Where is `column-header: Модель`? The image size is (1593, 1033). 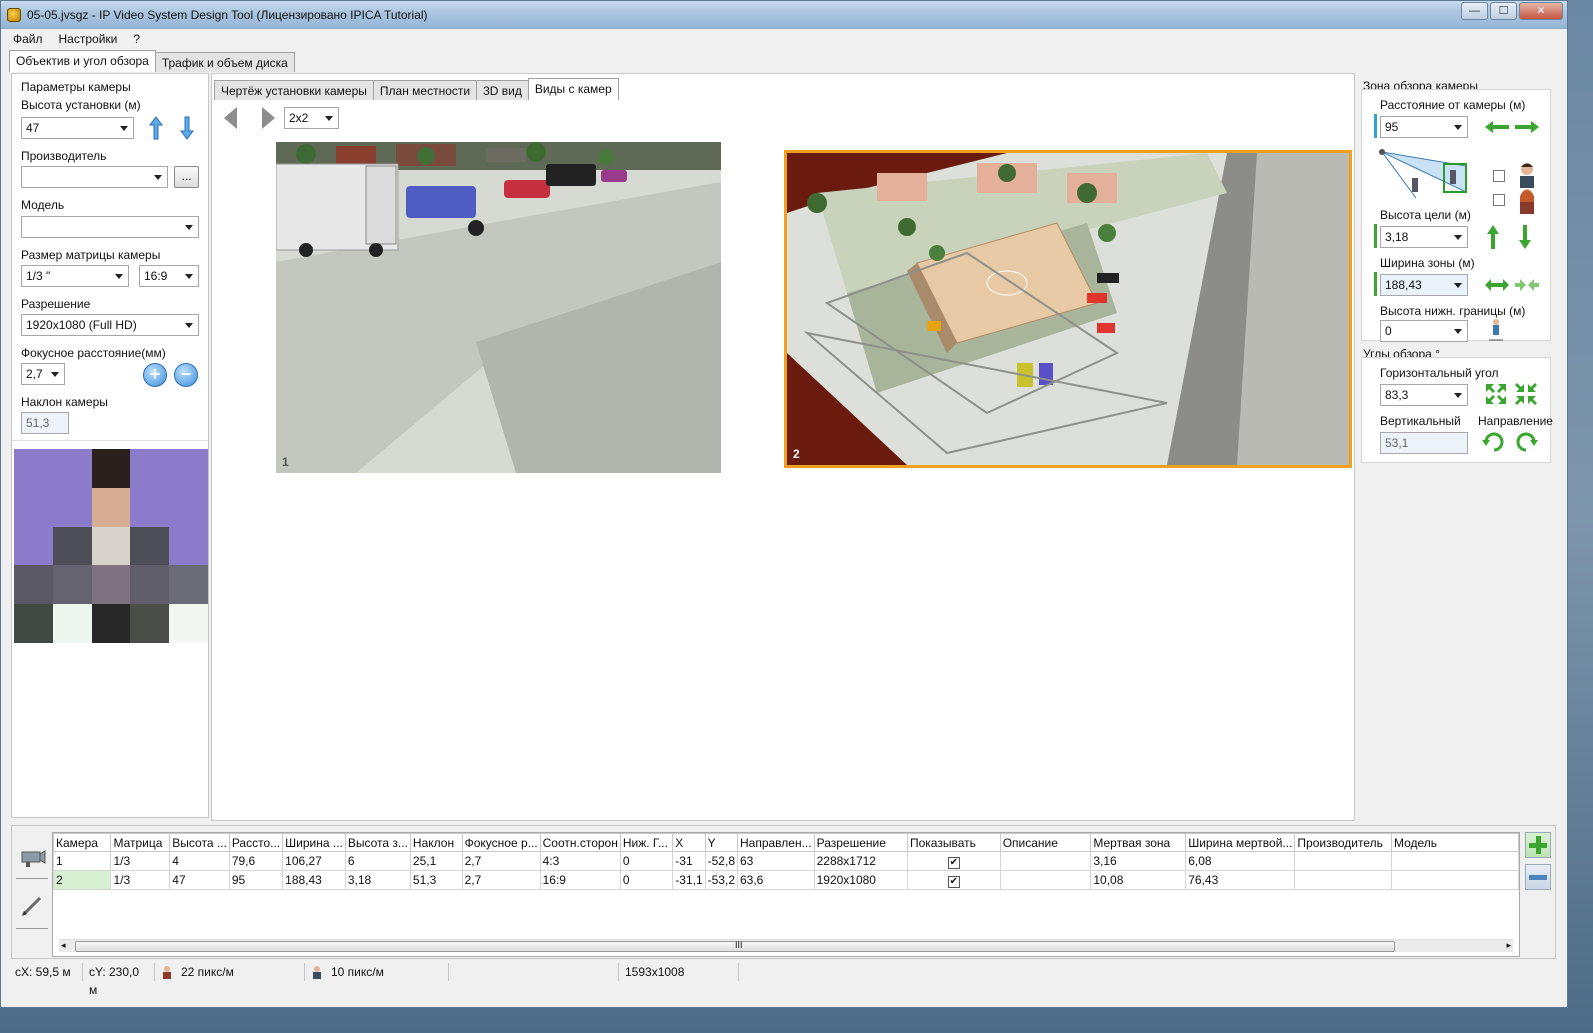
column-header: Модель is located at coordinates (1455, 842).